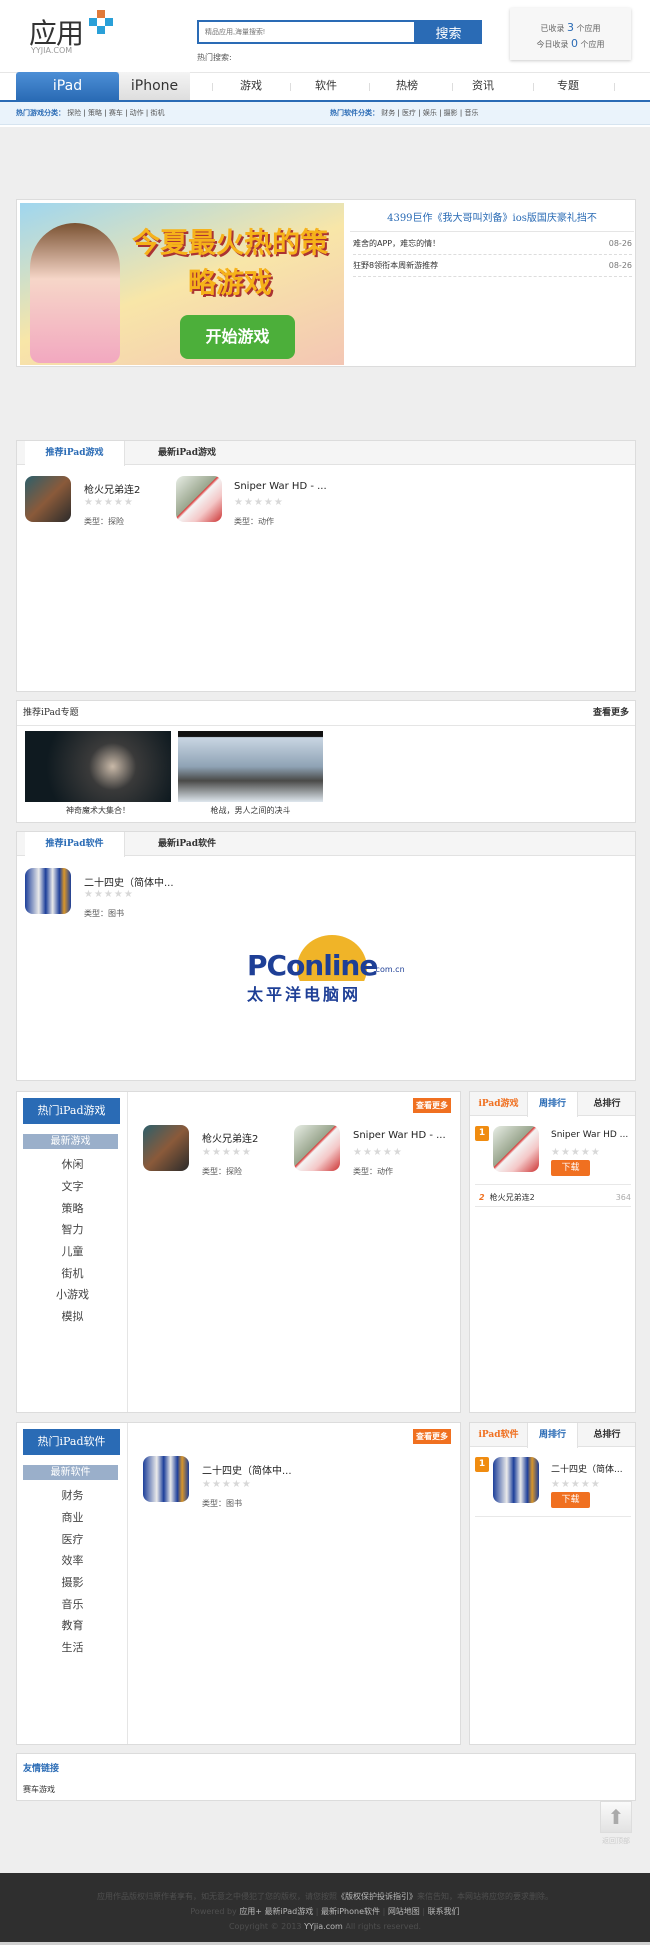  What do you see at coordinates (492, 244) in the screenshot?
I see `news-item: 难舍的APP，难忘的情！ 08-26` at bounding box center [492, 244].